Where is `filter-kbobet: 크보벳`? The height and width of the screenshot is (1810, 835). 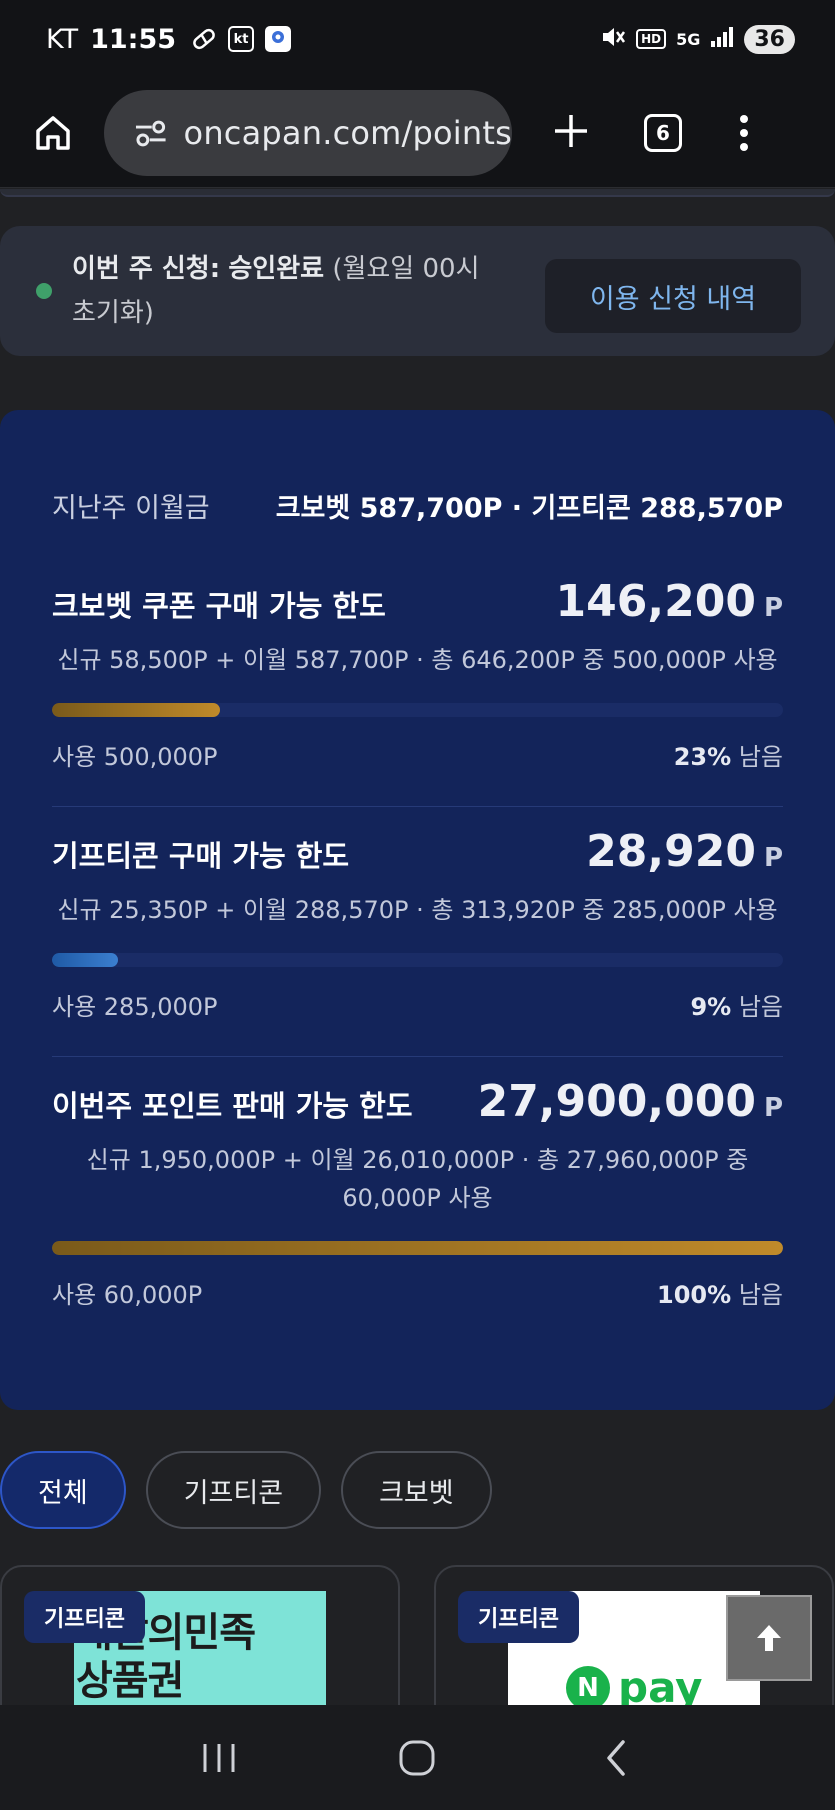
filter-kbobet: 크보벳 is located at coordinates (416, 1490).